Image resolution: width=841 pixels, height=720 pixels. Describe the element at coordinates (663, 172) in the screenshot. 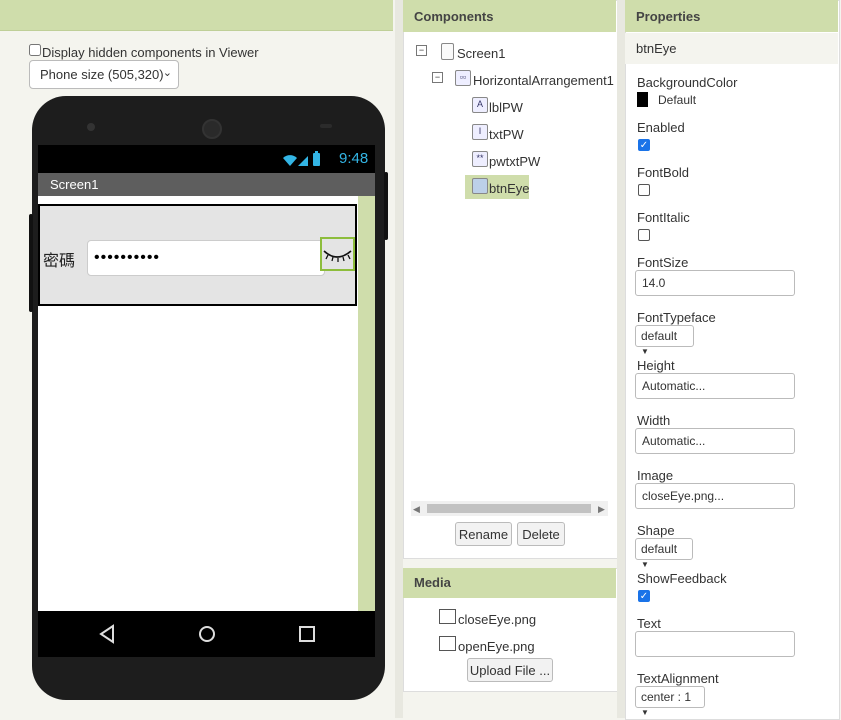

I see `prop-label-fontbold: FontBold` at that location.